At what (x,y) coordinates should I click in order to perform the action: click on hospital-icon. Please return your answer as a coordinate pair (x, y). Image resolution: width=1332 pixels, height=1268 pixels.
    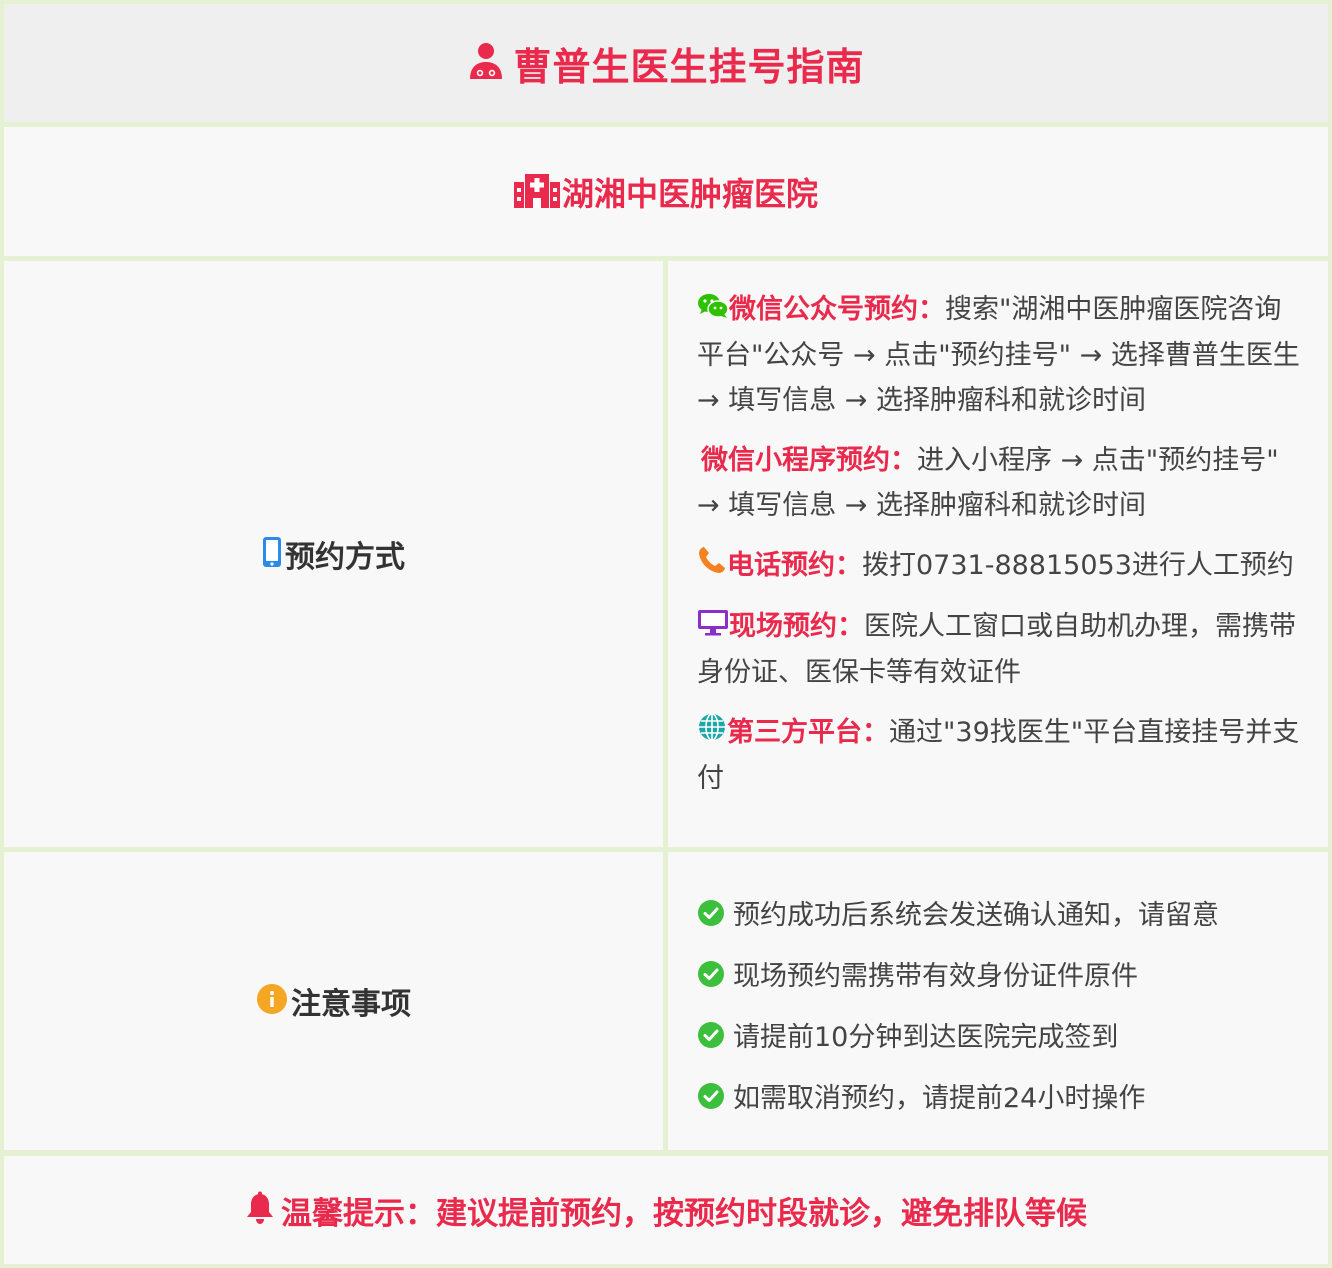
    Looking at the image, I should click on (536, 192).